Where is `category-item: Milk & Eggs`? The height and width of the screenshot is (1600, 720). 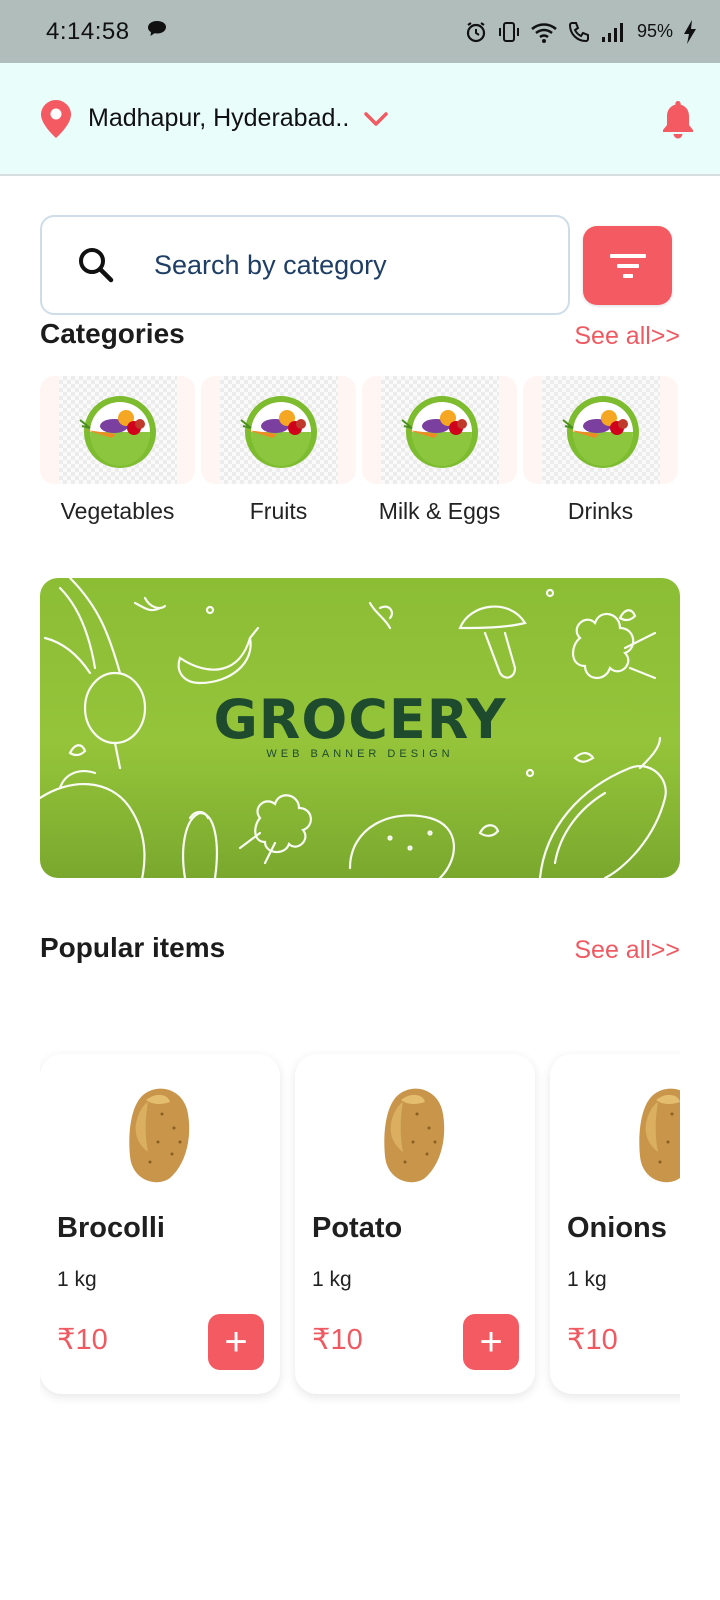
category-item: Milk & Eggs is located at coordinates (439, 451).